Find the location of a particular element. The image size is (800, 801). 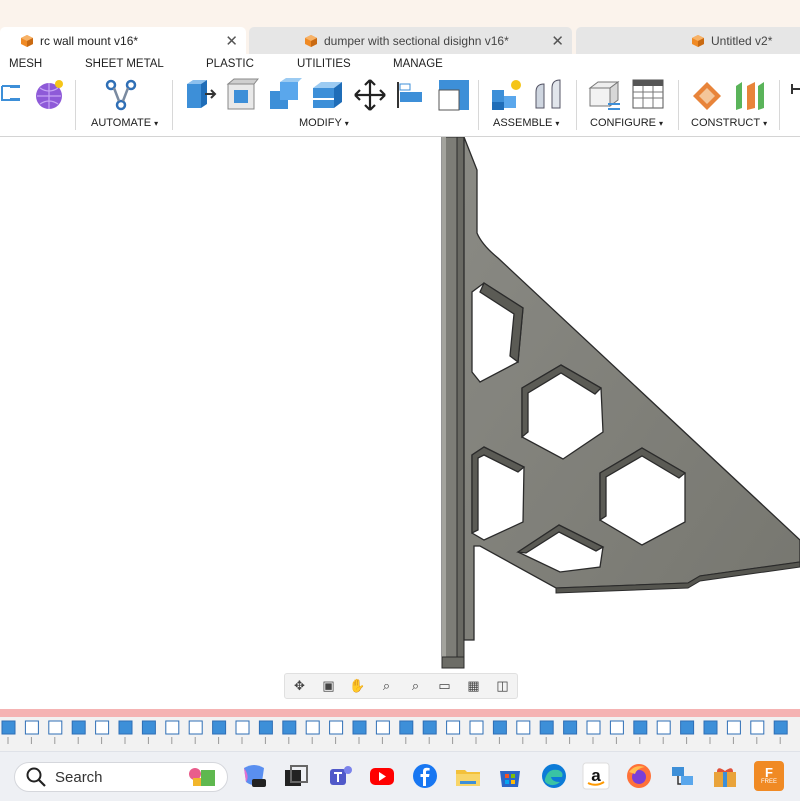

press-pull-icon is located at coordinates (200, 95).